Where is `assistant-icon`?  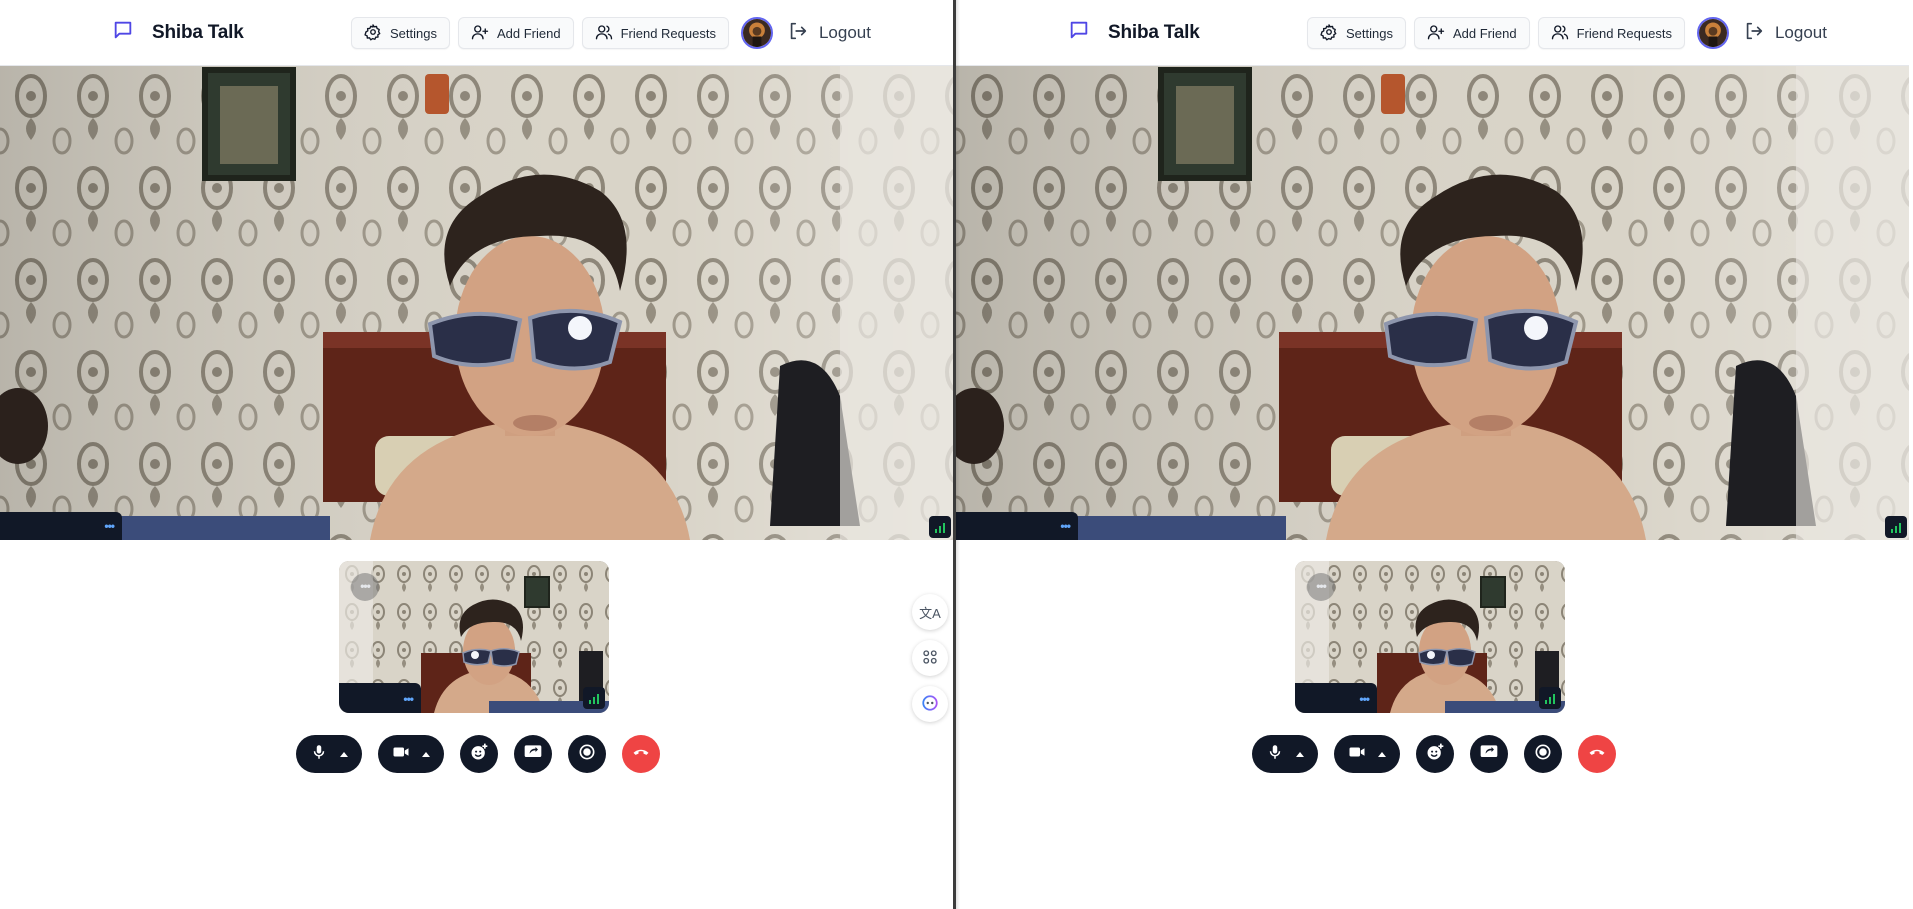
assistant-icon is located at coordinates (930, 704).